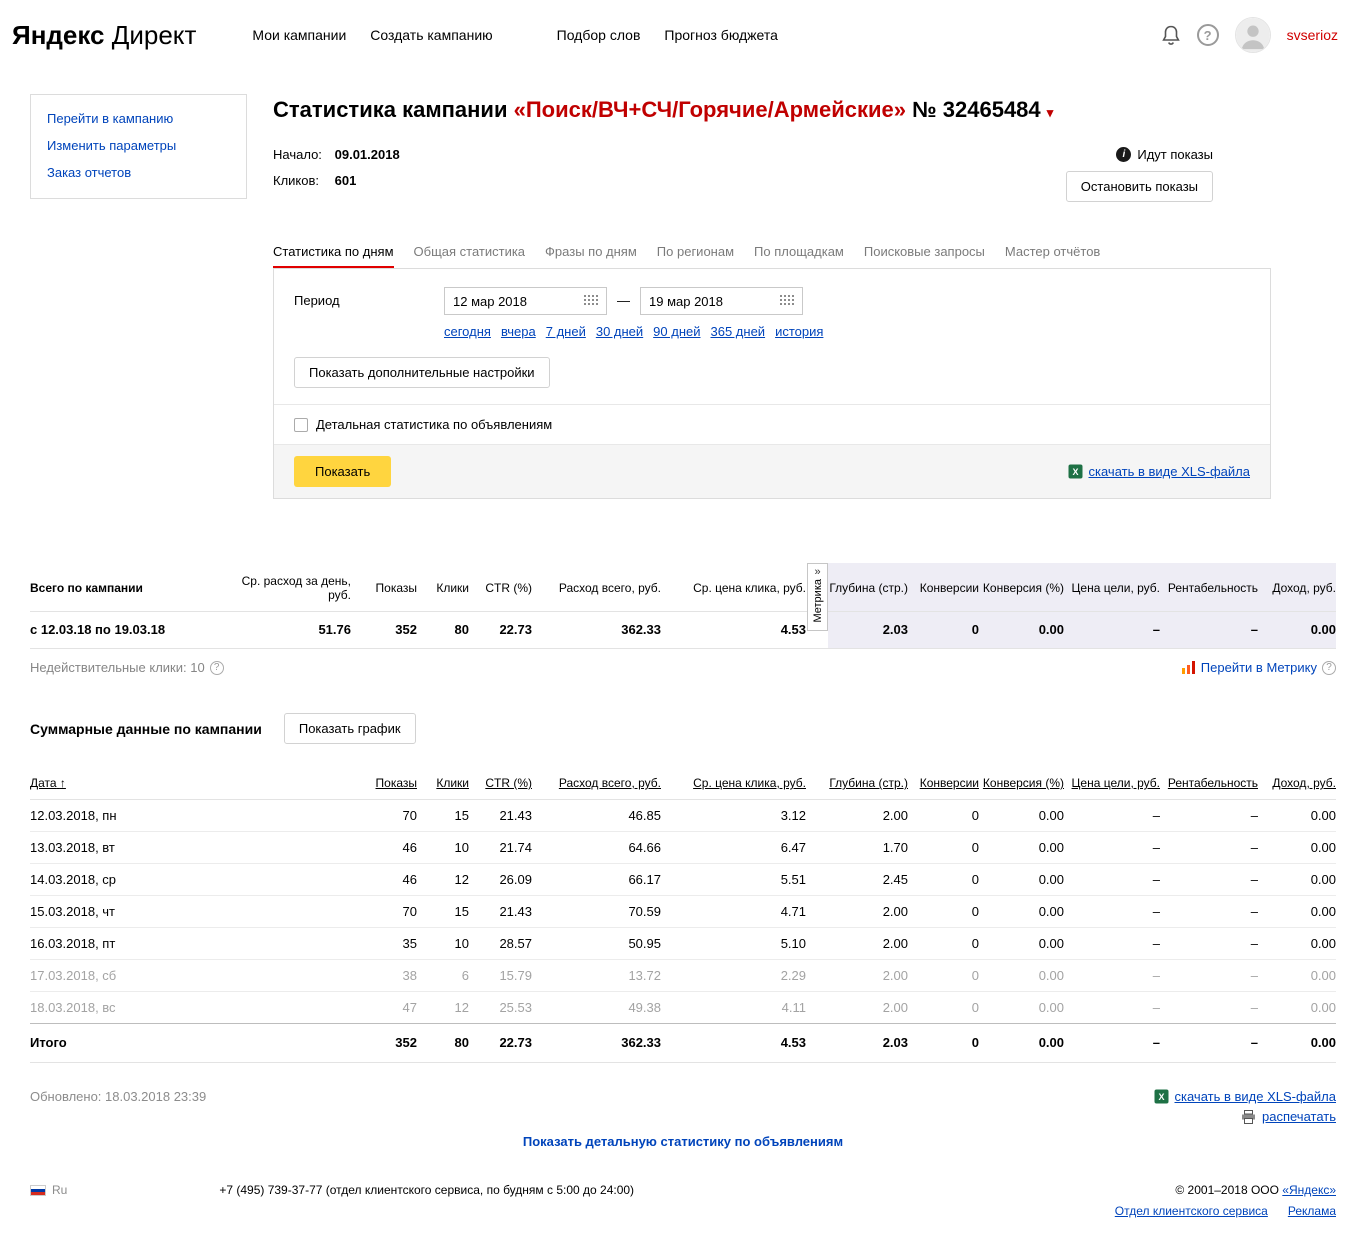 The height and width of the screenshot is (1236, 1366). What do you see at coordinates (1052, 256) in the screenshot?
I see `tab-report-wizard: Мастер отчётов` at bounding box center [1052, 256].